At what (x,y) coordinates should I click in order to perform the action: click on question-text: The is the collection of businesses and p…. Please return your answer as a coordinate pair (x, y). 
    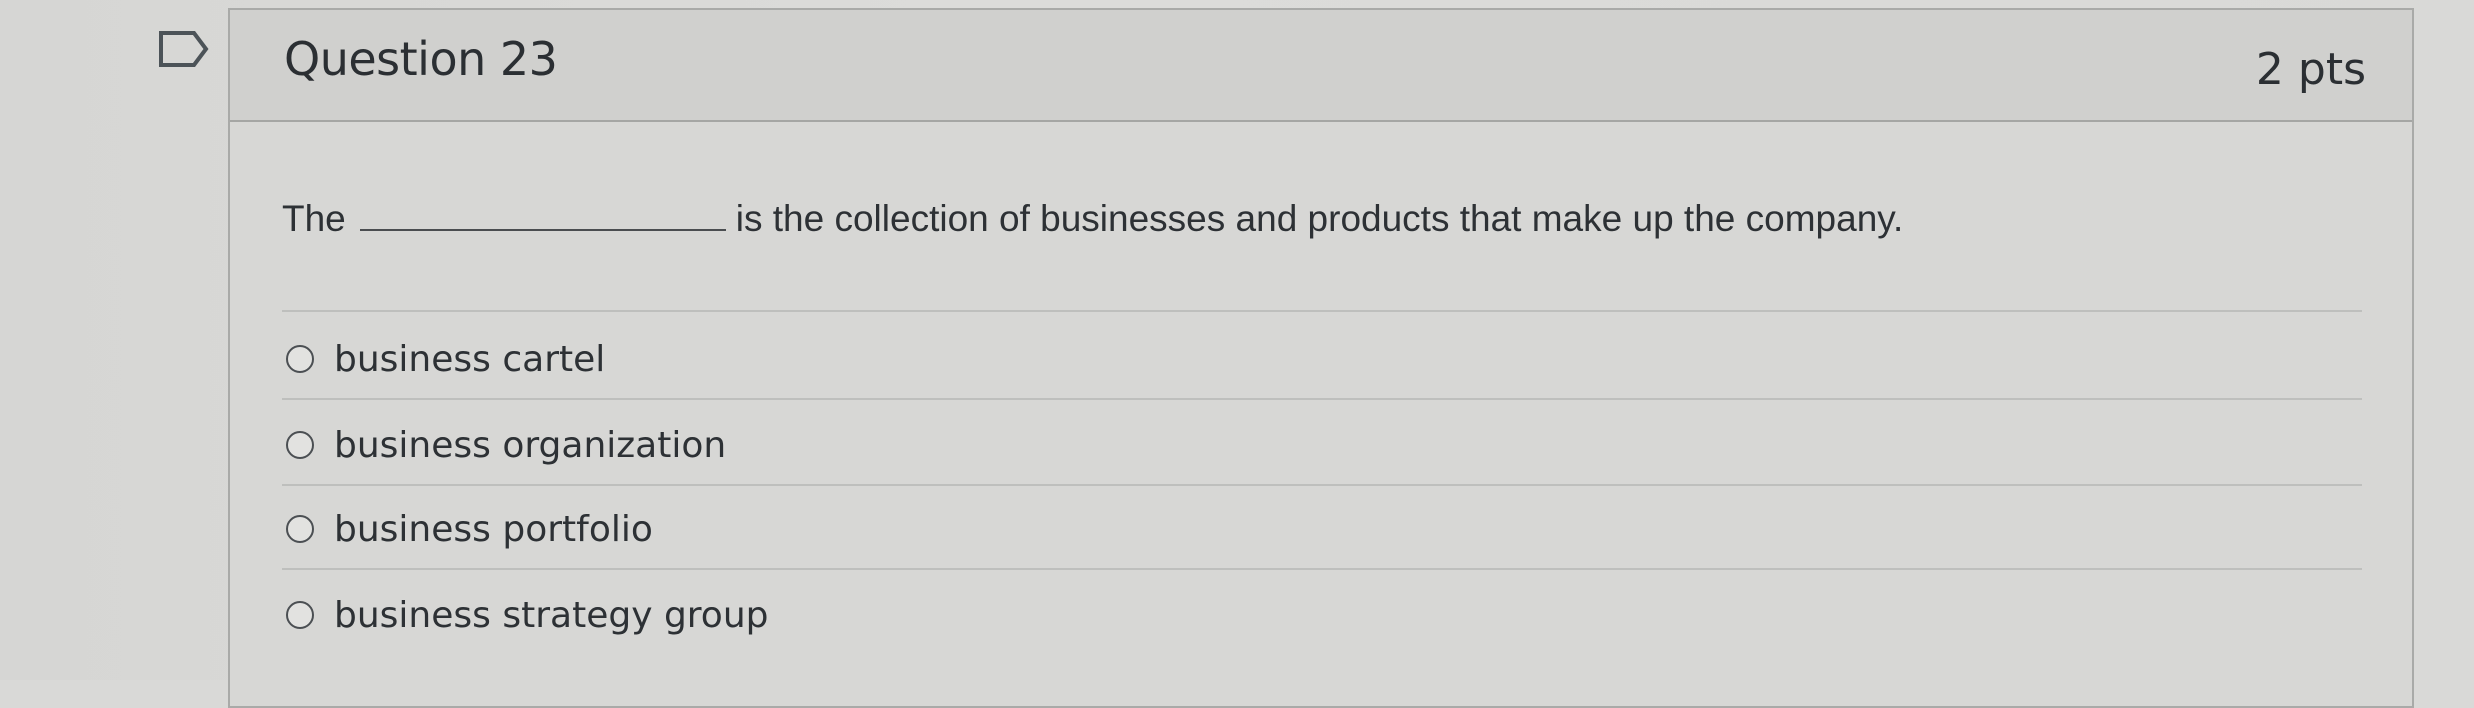
    Looking at the image, I should click on (1092, 219).